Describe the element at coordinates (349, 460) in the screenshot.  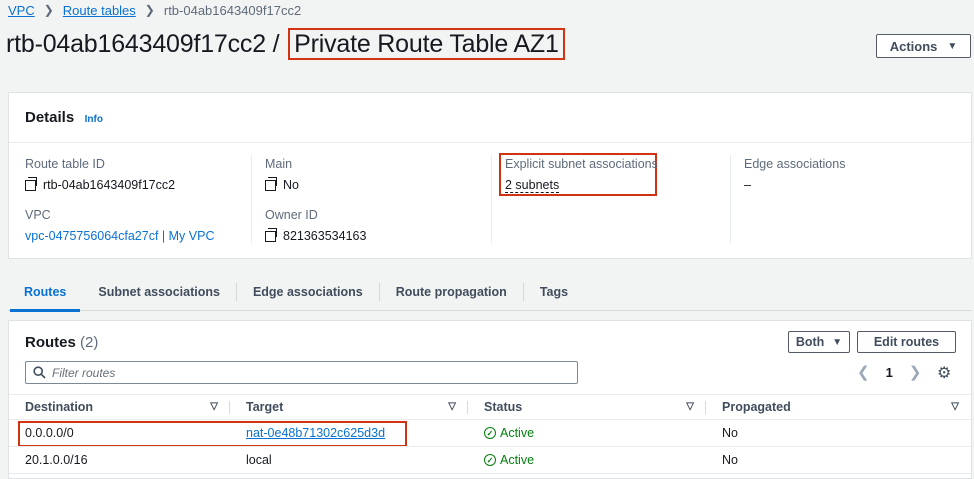
I see `target-cell: local` at that location.